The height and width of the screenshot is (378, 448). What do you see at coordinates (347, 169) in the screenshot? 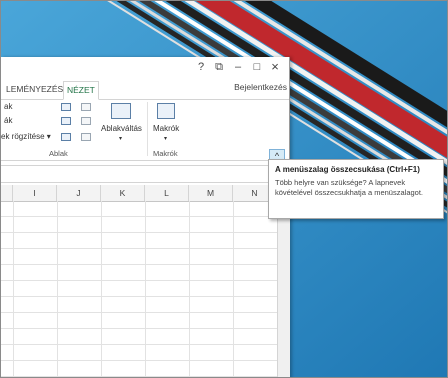
I see `tooltip-title: A menüszalag összecsukása (Ctrl+F1)` at bounding box center [347, 169].